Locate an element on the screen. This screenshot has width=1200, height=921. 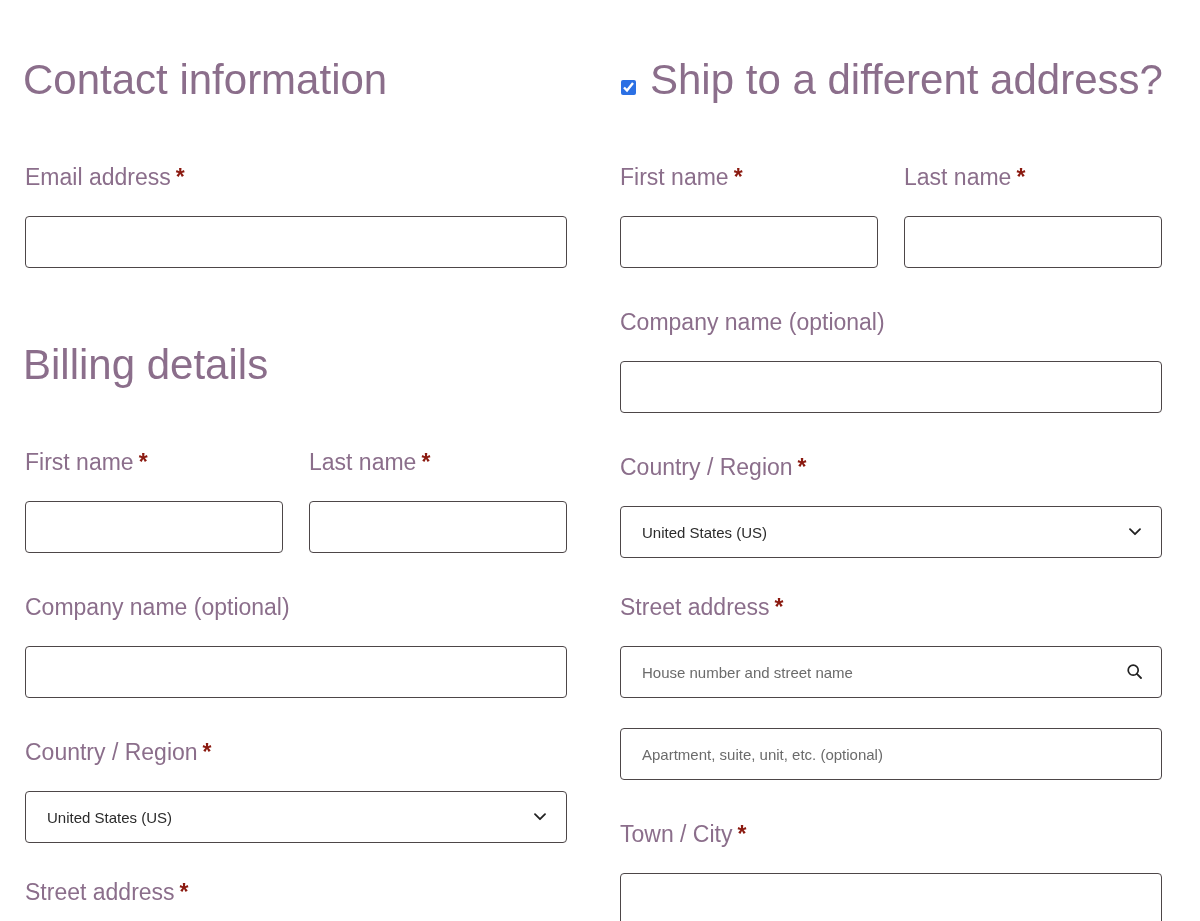
address-input: House number and street name is located at coordinates (891, 672).